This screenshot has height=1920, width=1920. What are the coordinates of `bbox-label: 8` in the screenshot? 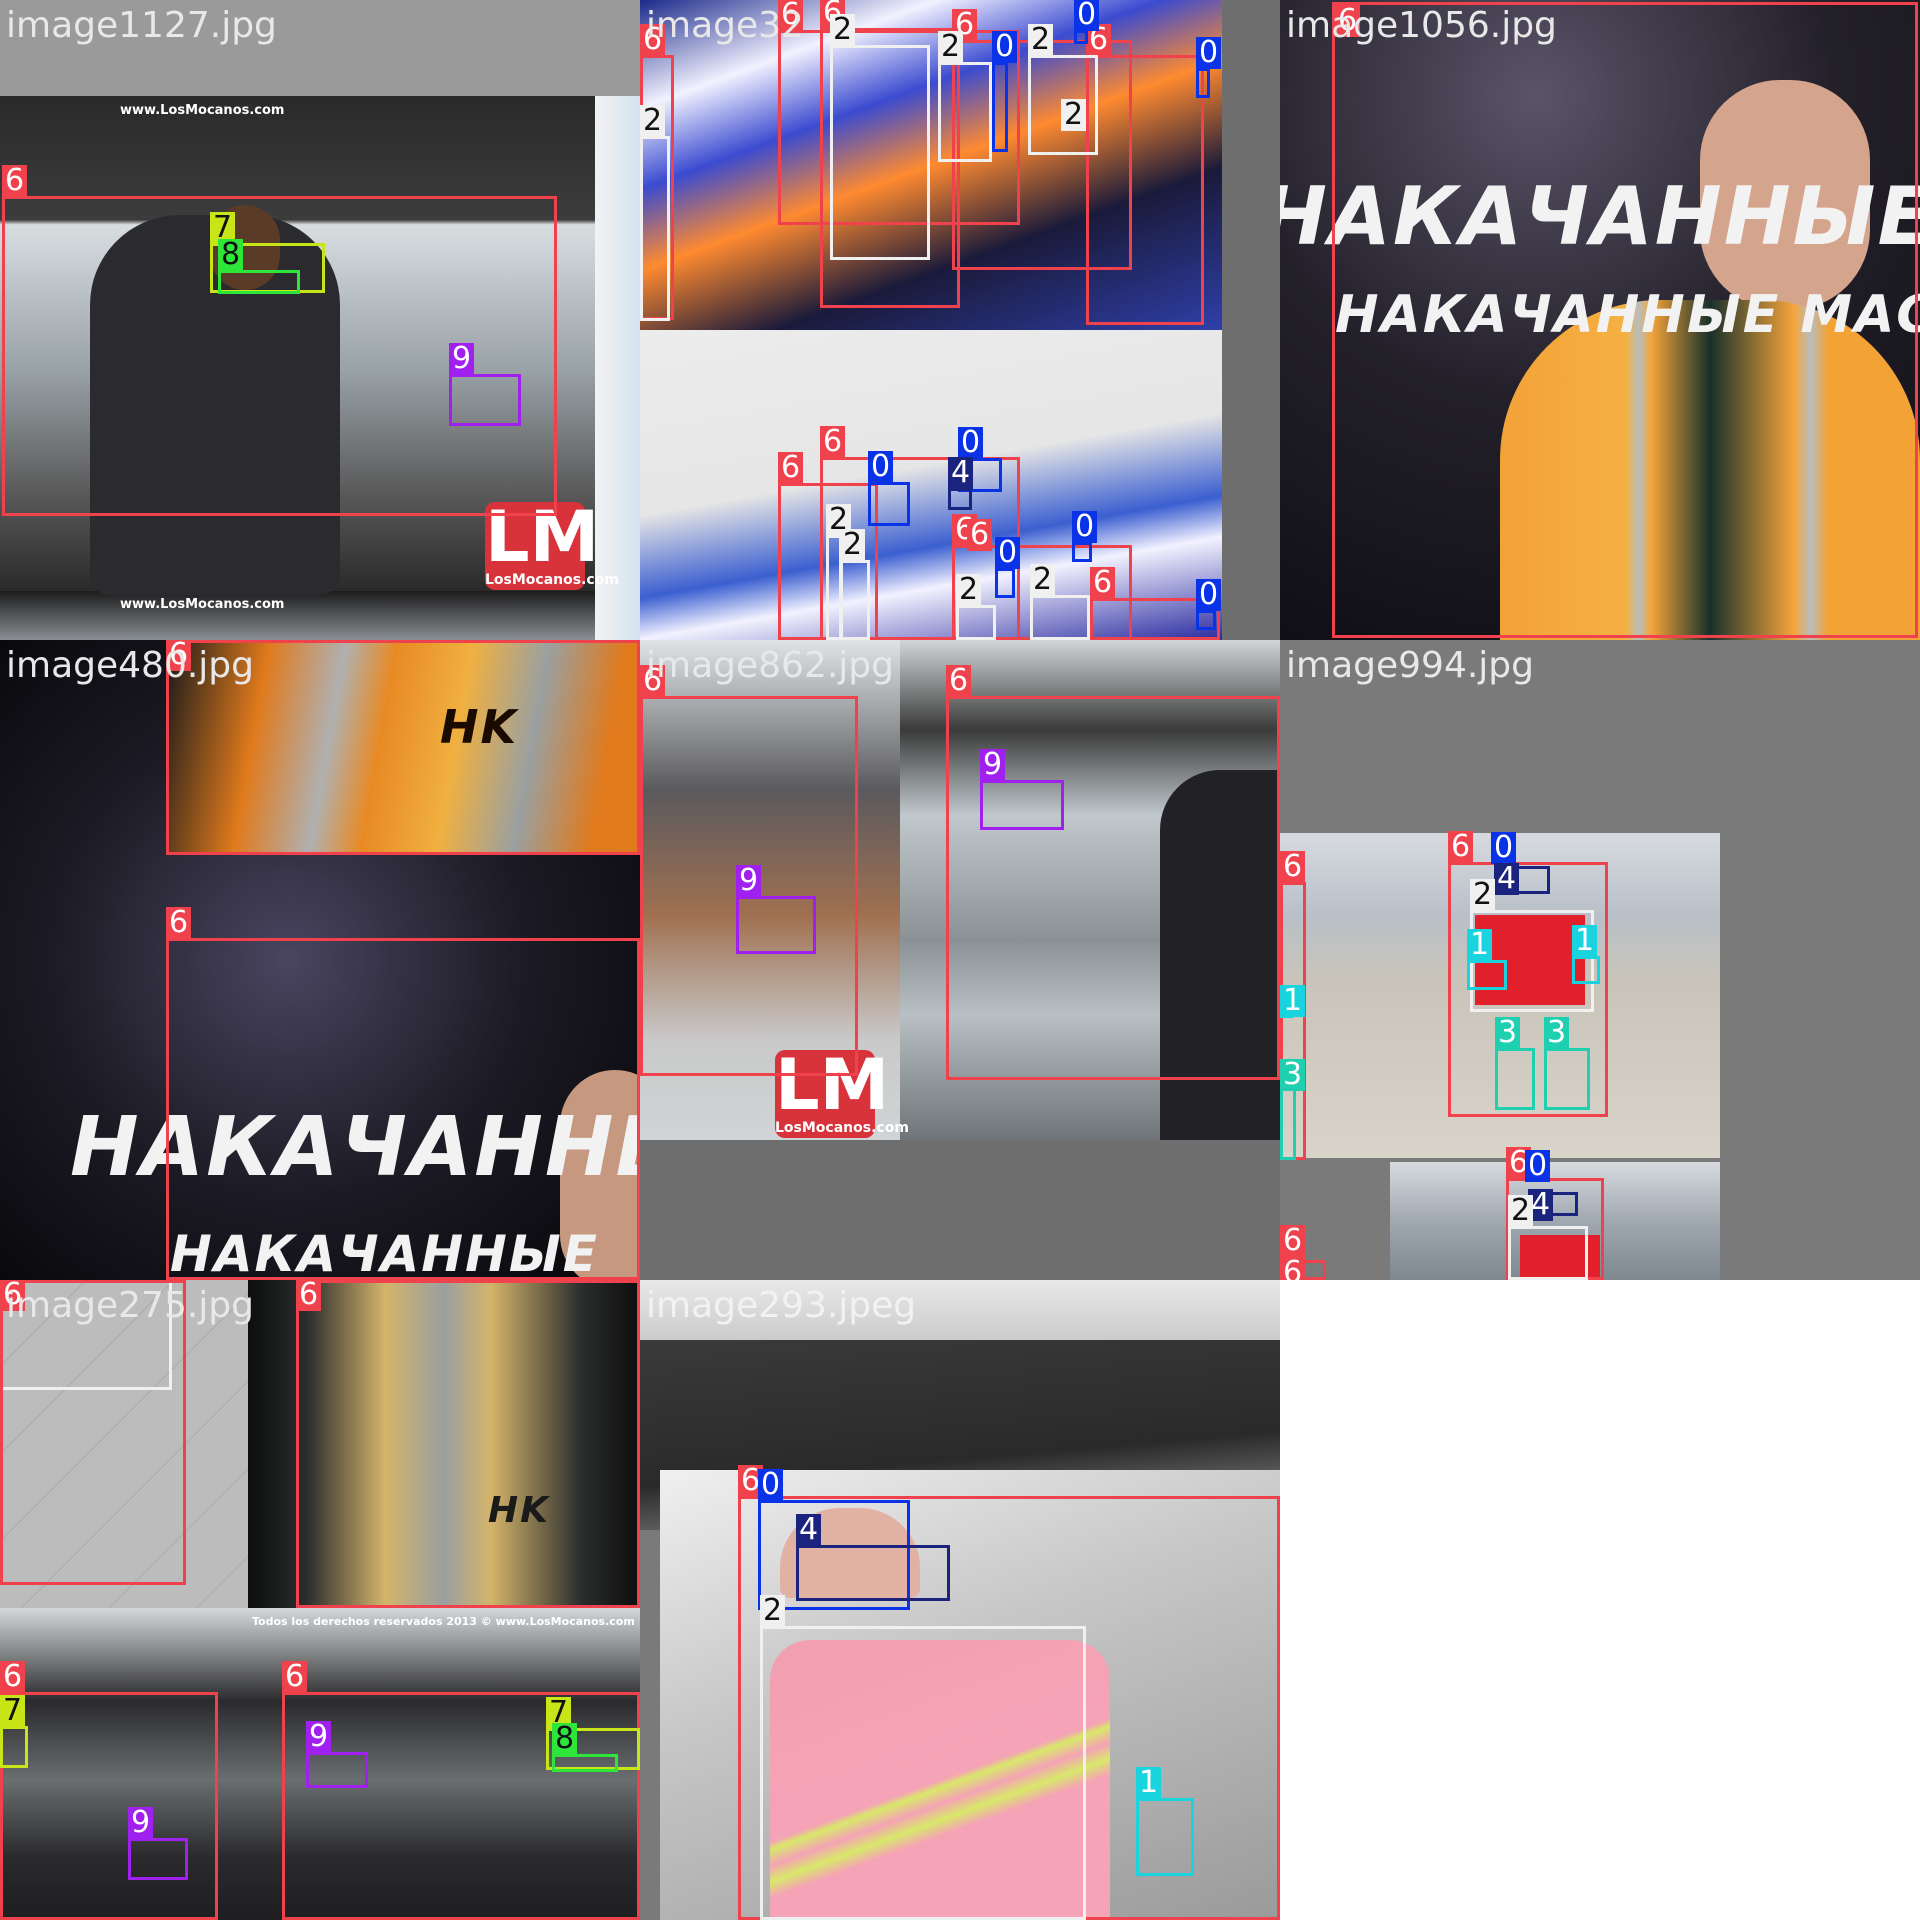 It's located at (565, 1739).